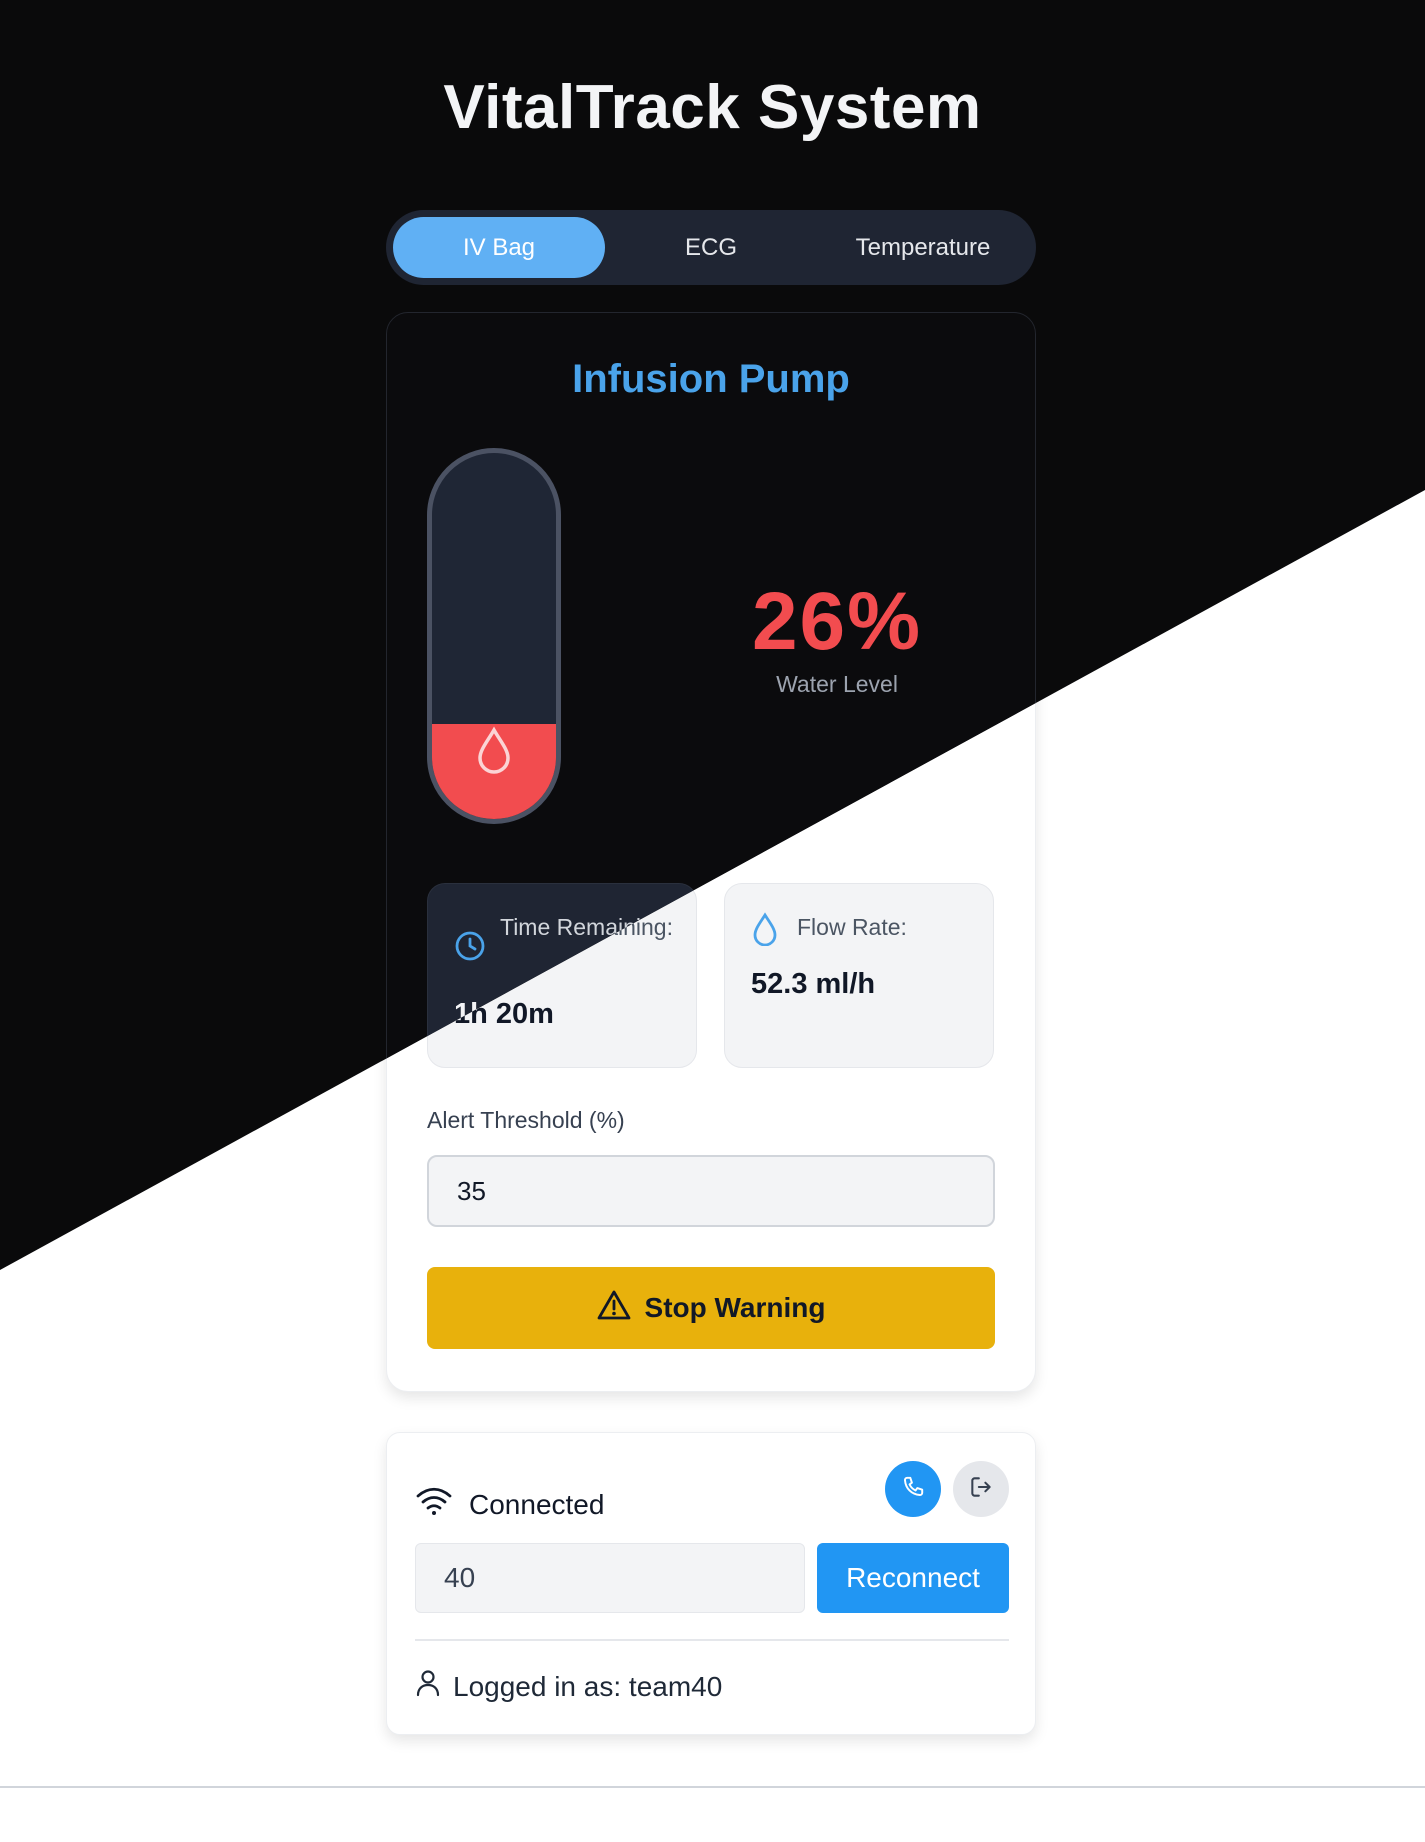  Describe the element at coordinates (735, 1307) in the screenshot. I see `stop-warning-label: Stop Warning` at that location.